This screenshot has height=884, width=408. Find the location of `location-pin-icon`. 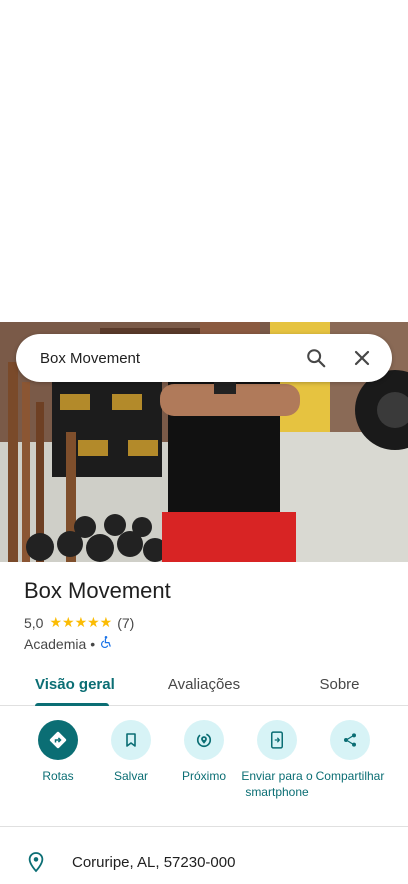

location-pin-icon is located at coordinates (36, 862).